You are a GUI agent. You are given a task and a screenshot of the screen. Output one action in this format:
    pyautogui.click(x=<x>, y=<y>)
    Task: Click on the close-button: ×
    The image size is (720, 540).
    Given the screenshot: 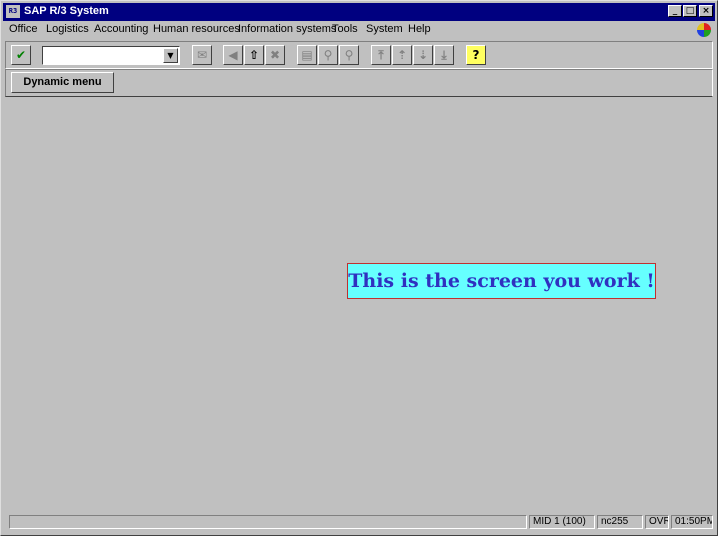 What is the action you would take?
    pyautogui.click(x=706, y=11)
    